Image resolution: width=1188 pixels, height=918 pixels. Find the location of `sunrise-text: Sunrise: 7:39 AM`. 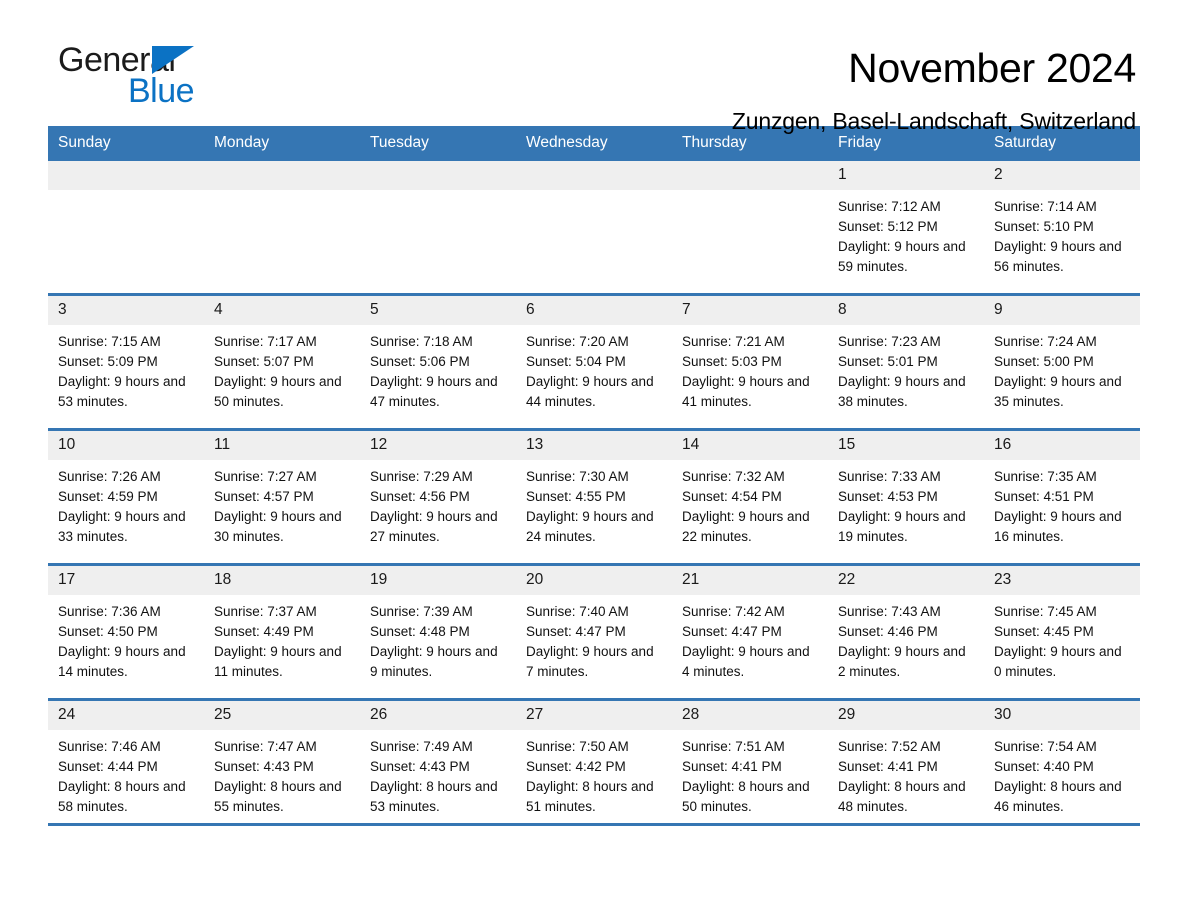

sunrise-text: Sunrise: 7:39 AM is located at coordinates (421, 611).